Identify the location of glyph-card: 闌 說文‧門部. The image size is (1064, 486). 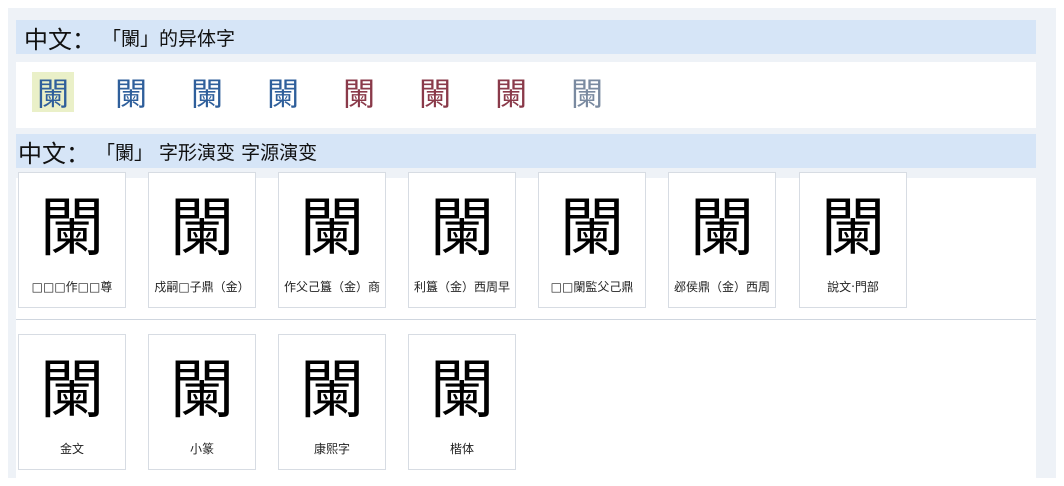
(853, 240).